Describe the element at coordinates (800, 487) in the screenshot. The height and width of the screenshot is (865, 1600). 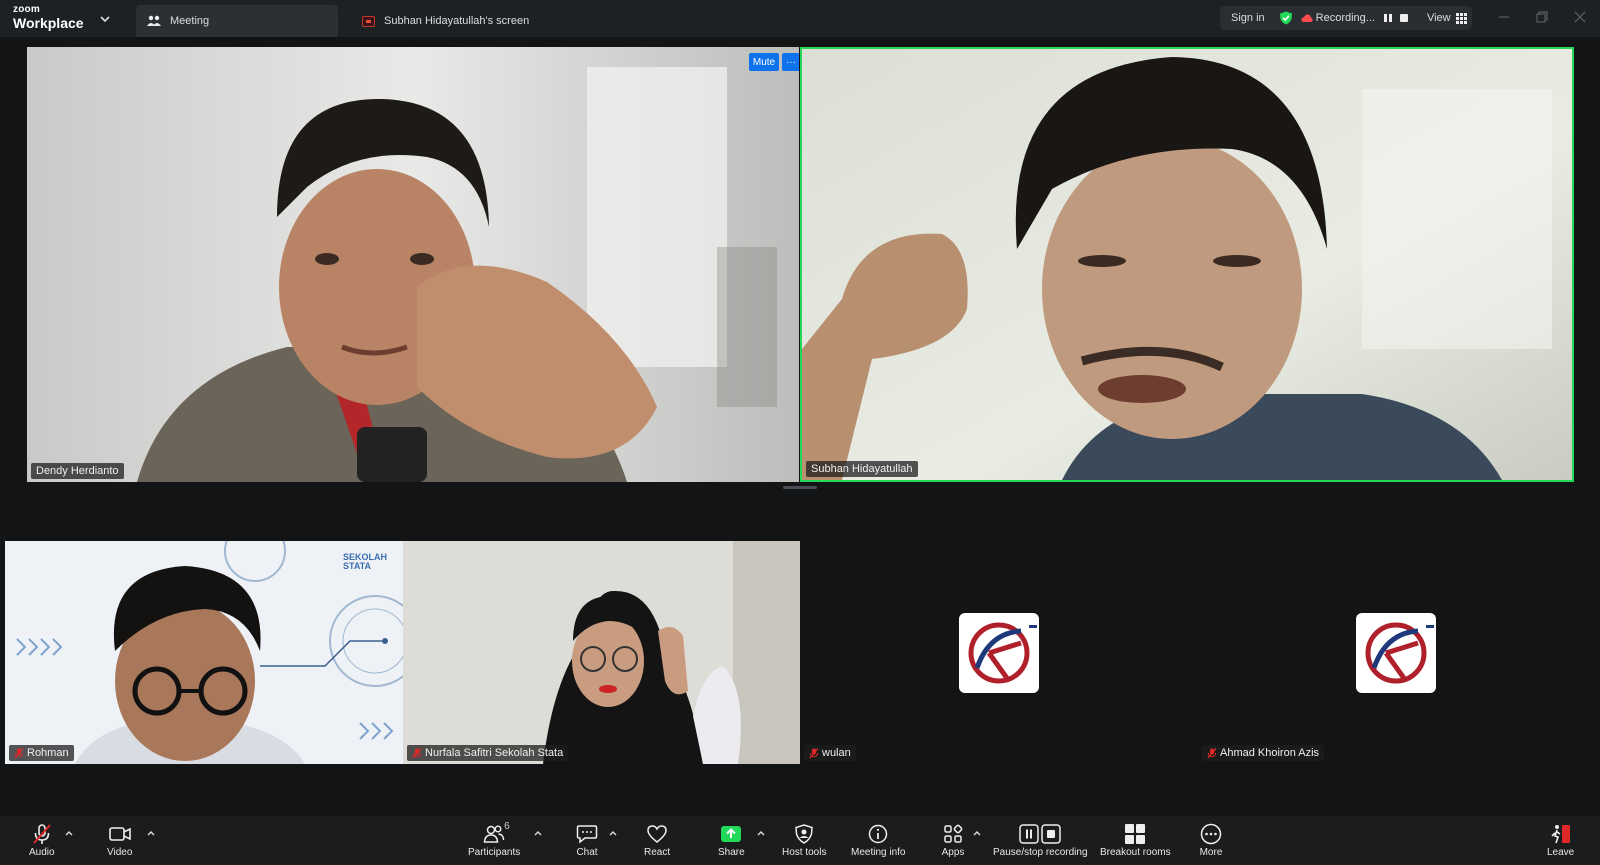
I see `resize-handle` at that location.